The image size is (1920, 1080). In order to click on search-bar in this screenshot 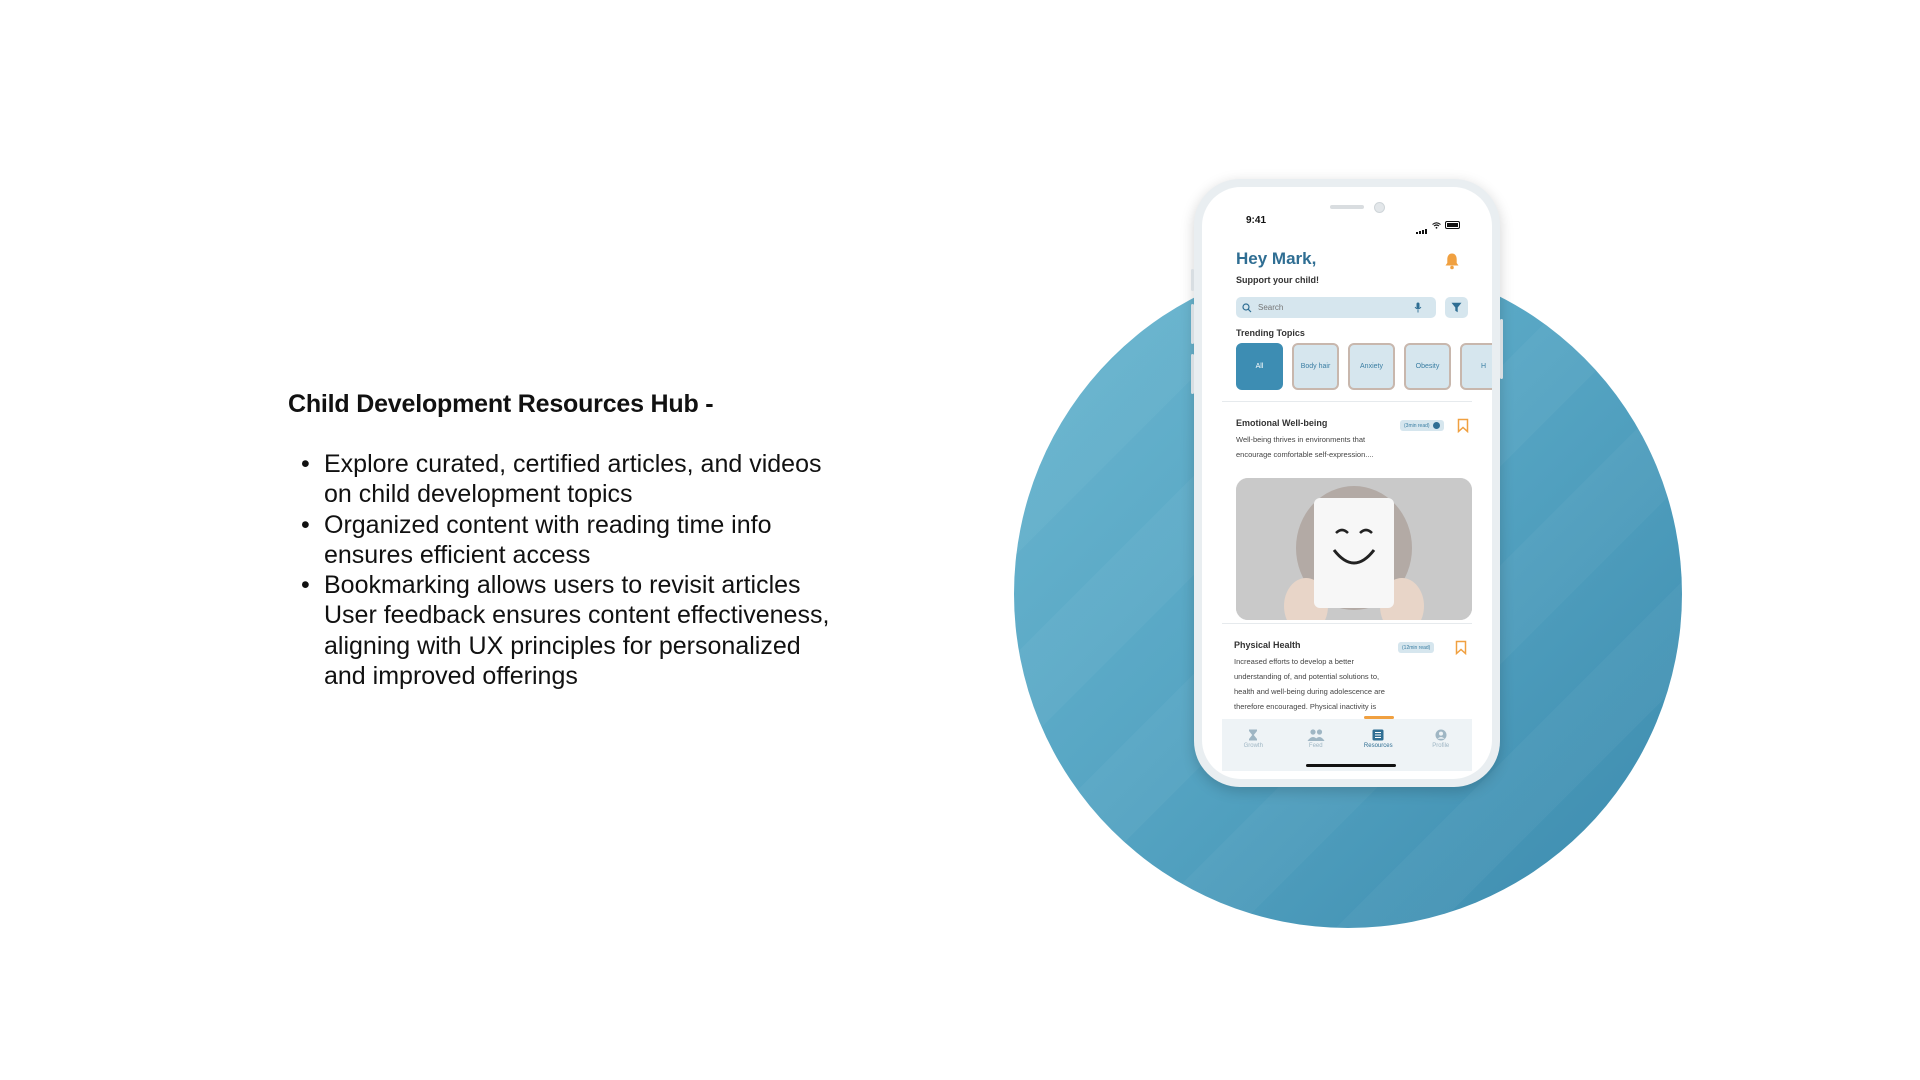, I will do `click(1336, 307)`.